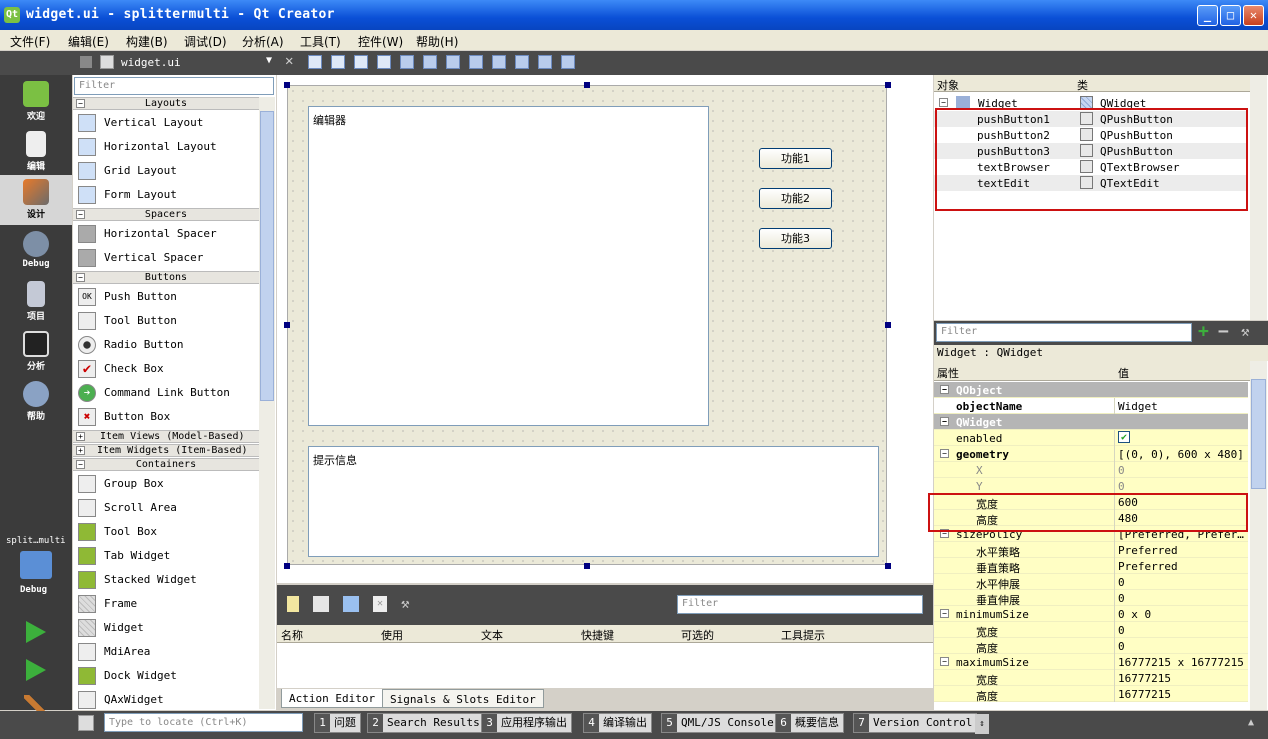  I want to click on property-row: 水平伸展 0, so click(1091, 582).